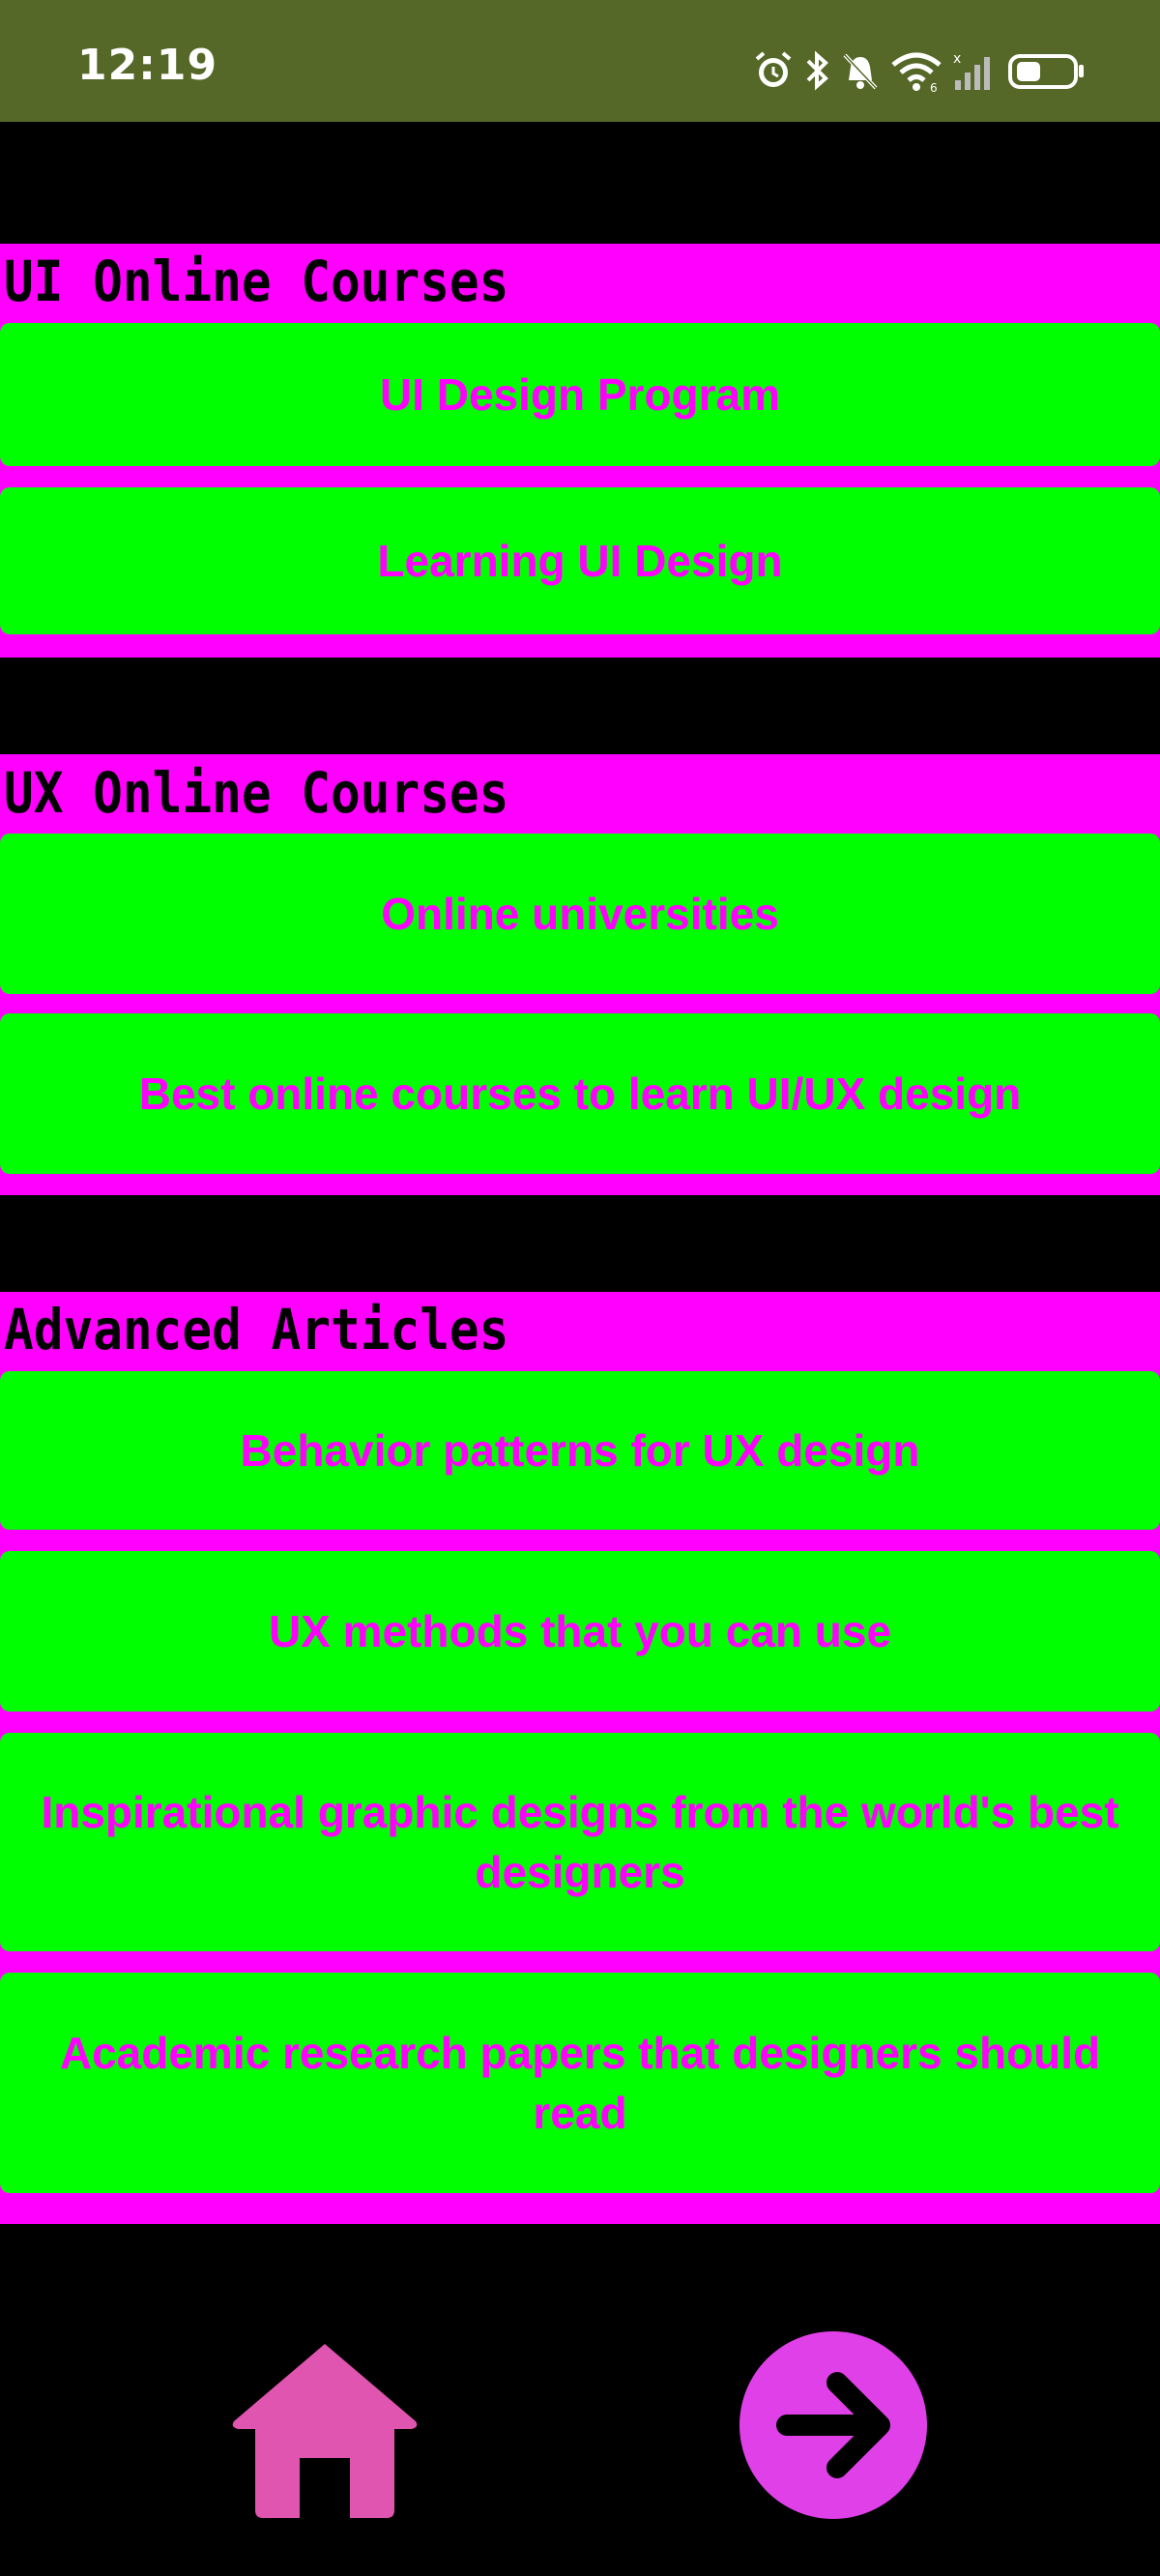 The height and width of the screenshot is (2576, 1160). I want to click on course-button-online-universities: Online universities, so click(580, 914).